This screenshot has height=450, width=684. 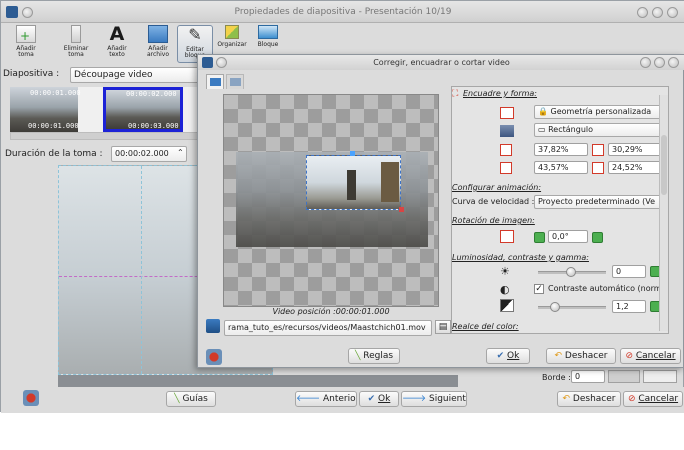 What do you see at coordinates (664, 165) in the screenshot?
I see `panel-scroll-thumb` at bounding box center [664, 165].